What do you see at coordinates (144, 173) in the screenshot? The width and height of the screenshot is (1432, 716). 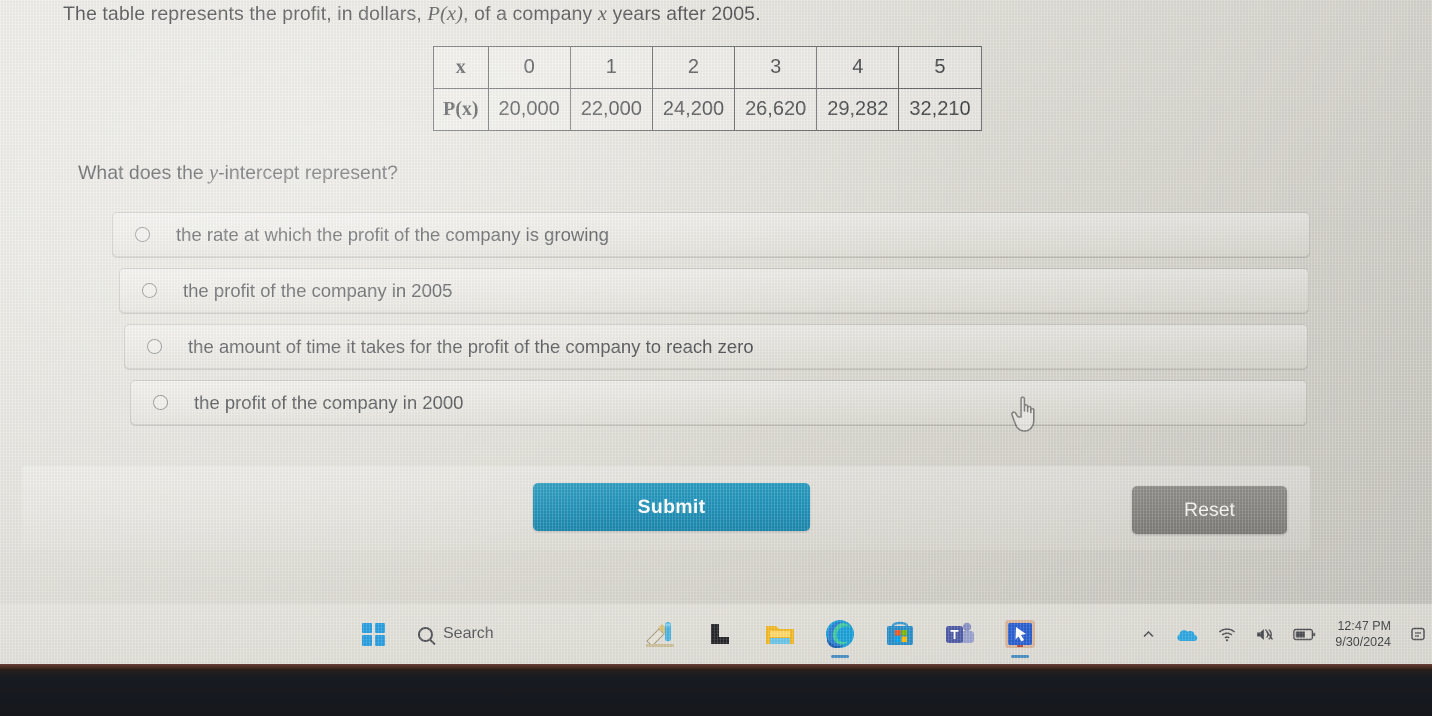 I see `question-part-1: What does the` at bounding box center [144, 173].